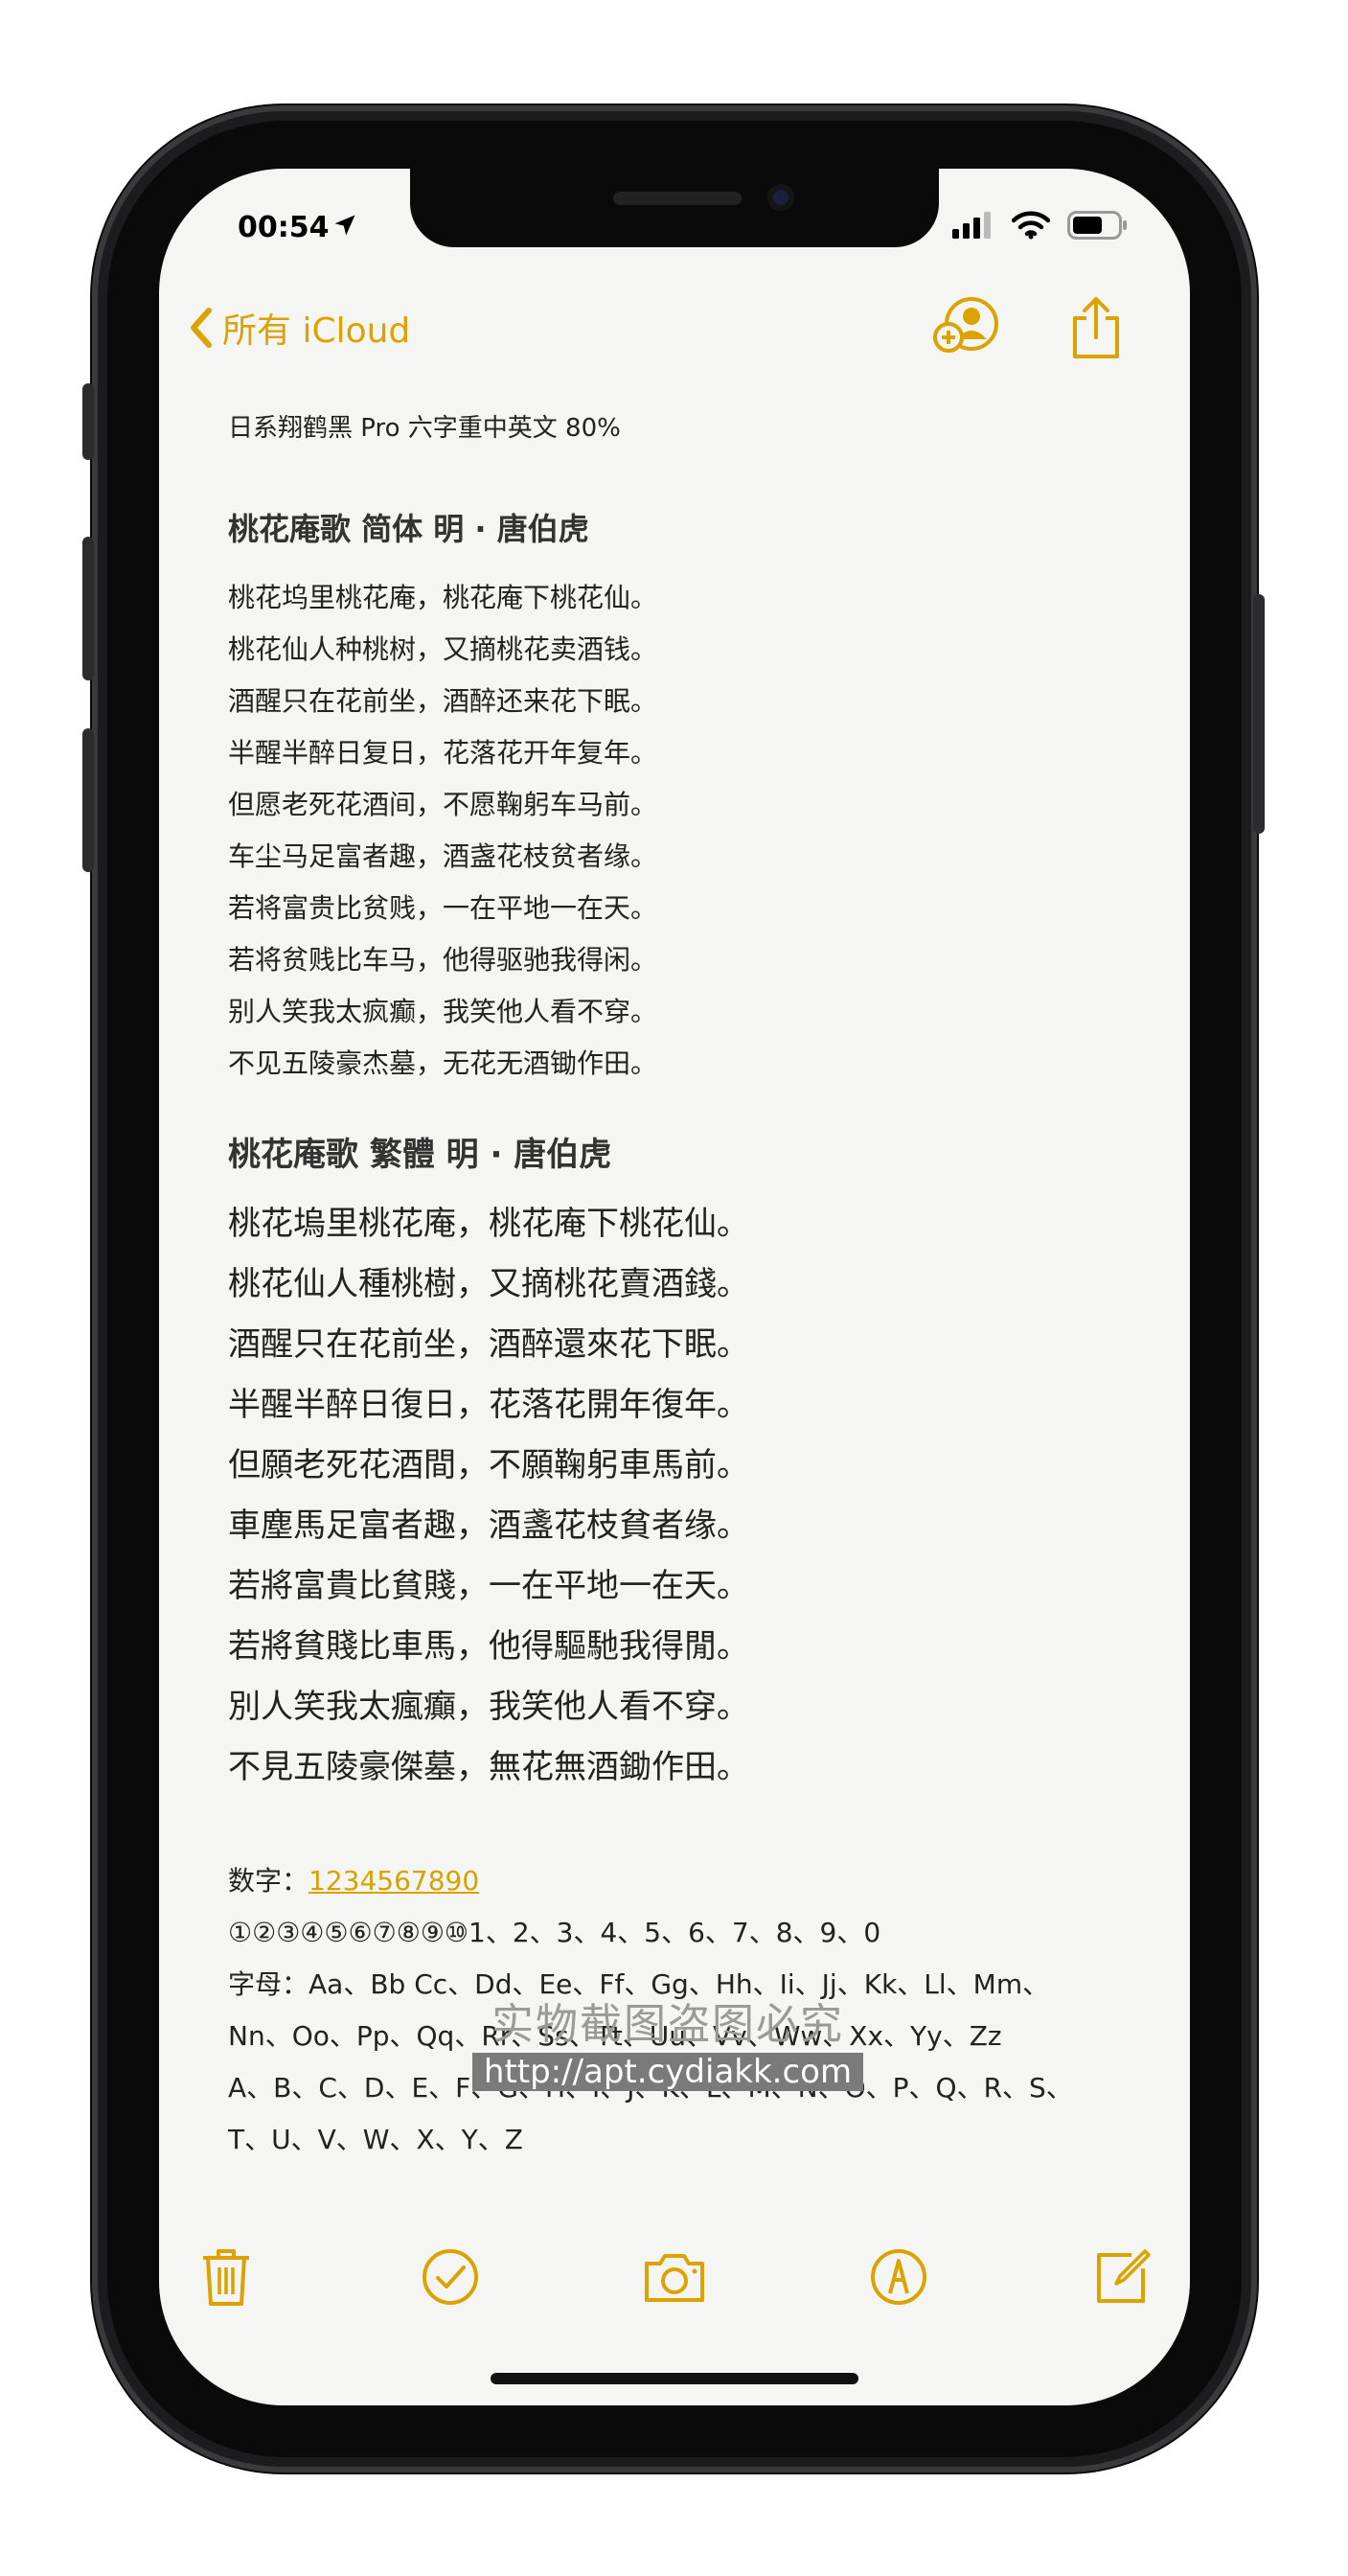  Describe the element at coordinates (443, 1063) in the screenshot. I see `poem-line: 不见五陵豪杰墓，无花无酒锄作田。` at that location.